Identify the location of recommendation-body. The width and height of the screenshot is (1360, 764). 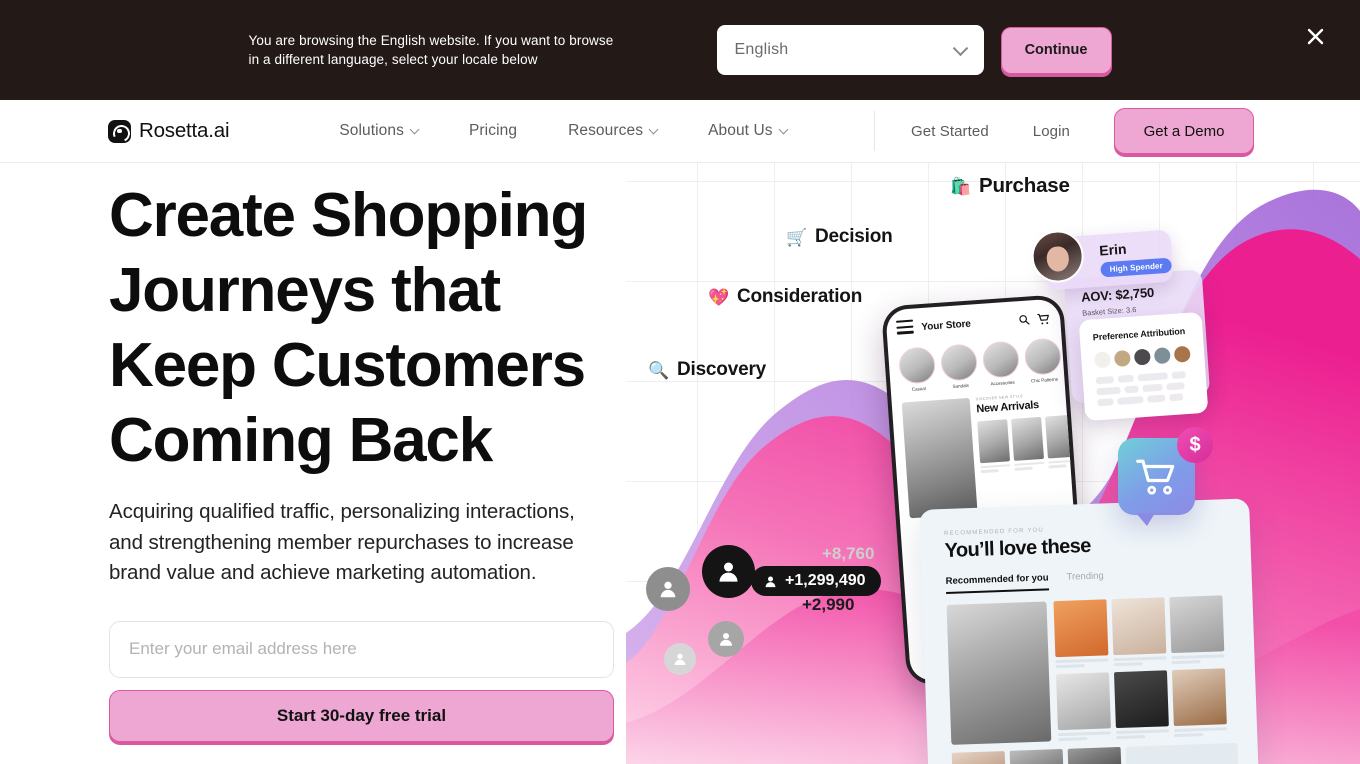
(1102, 669).